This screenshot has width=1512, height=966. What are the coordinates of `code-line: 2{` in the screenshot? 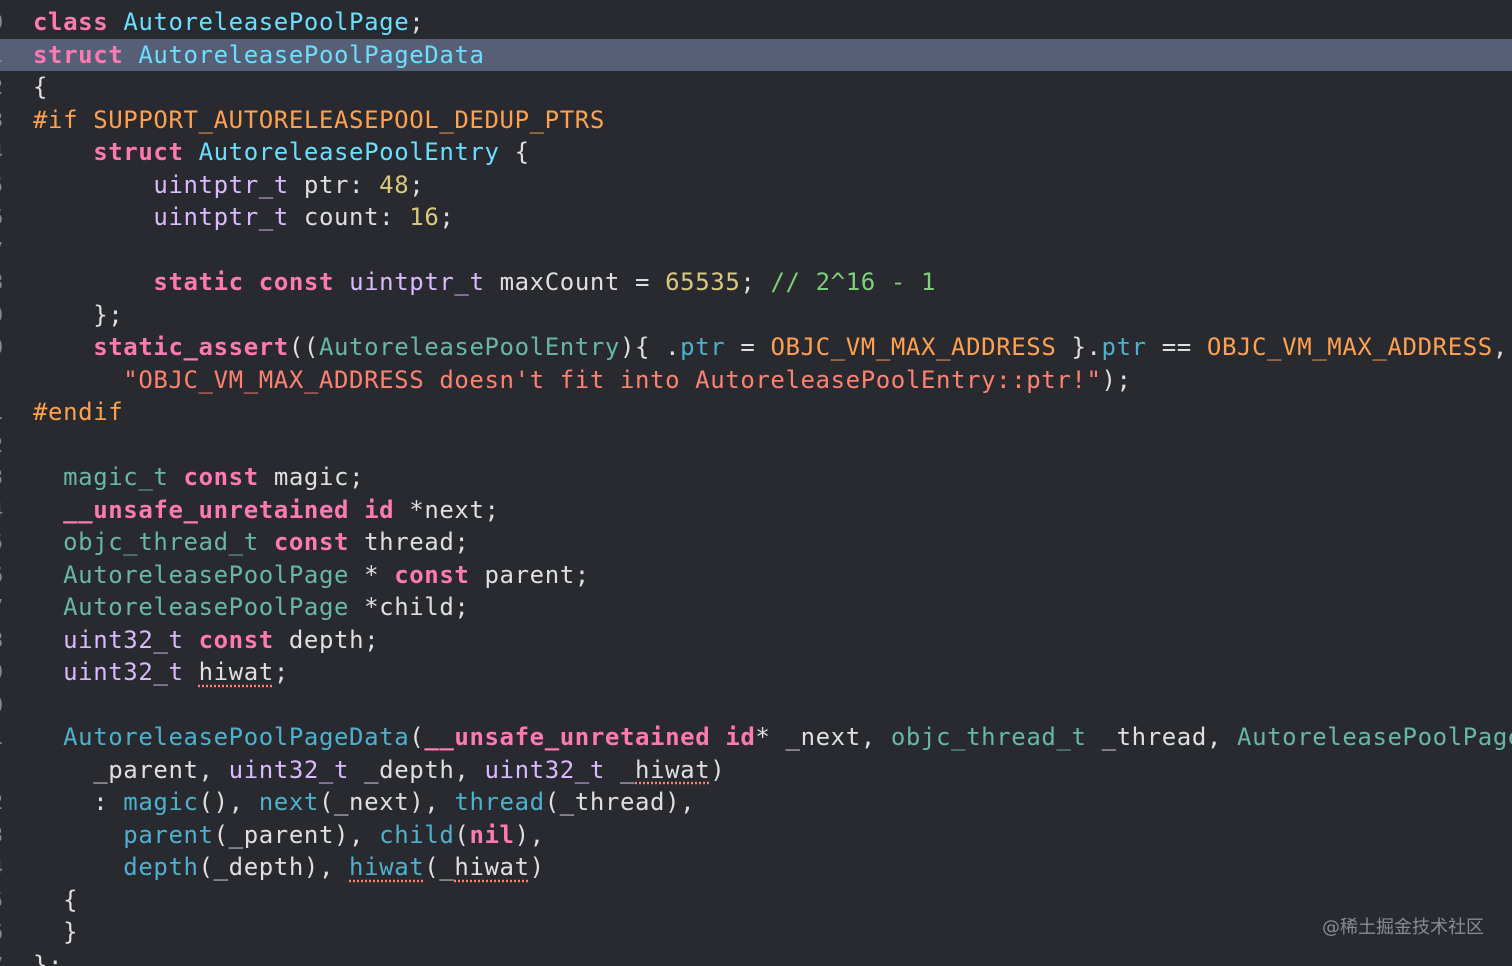 It's located at (756, 87).